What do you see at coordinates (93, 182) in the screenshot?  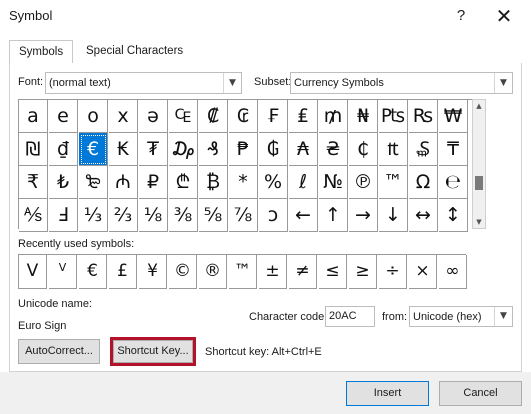 I see `symbol-cell: ₻` at bounding box center [93, 182].